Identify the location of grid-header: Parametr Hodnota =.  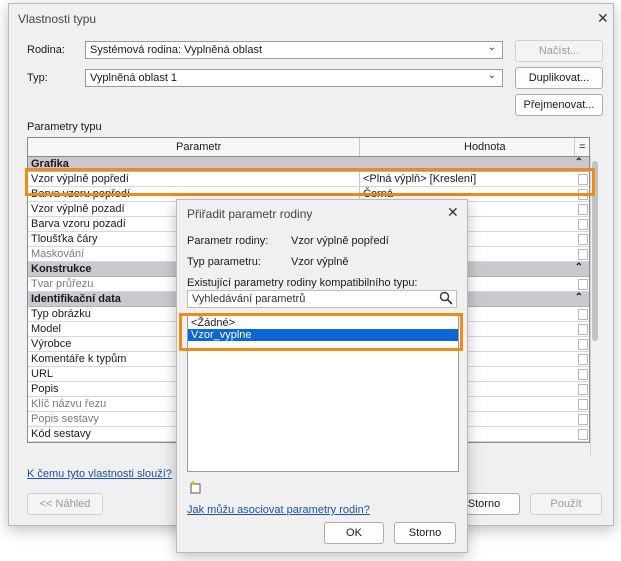
(308, 147).